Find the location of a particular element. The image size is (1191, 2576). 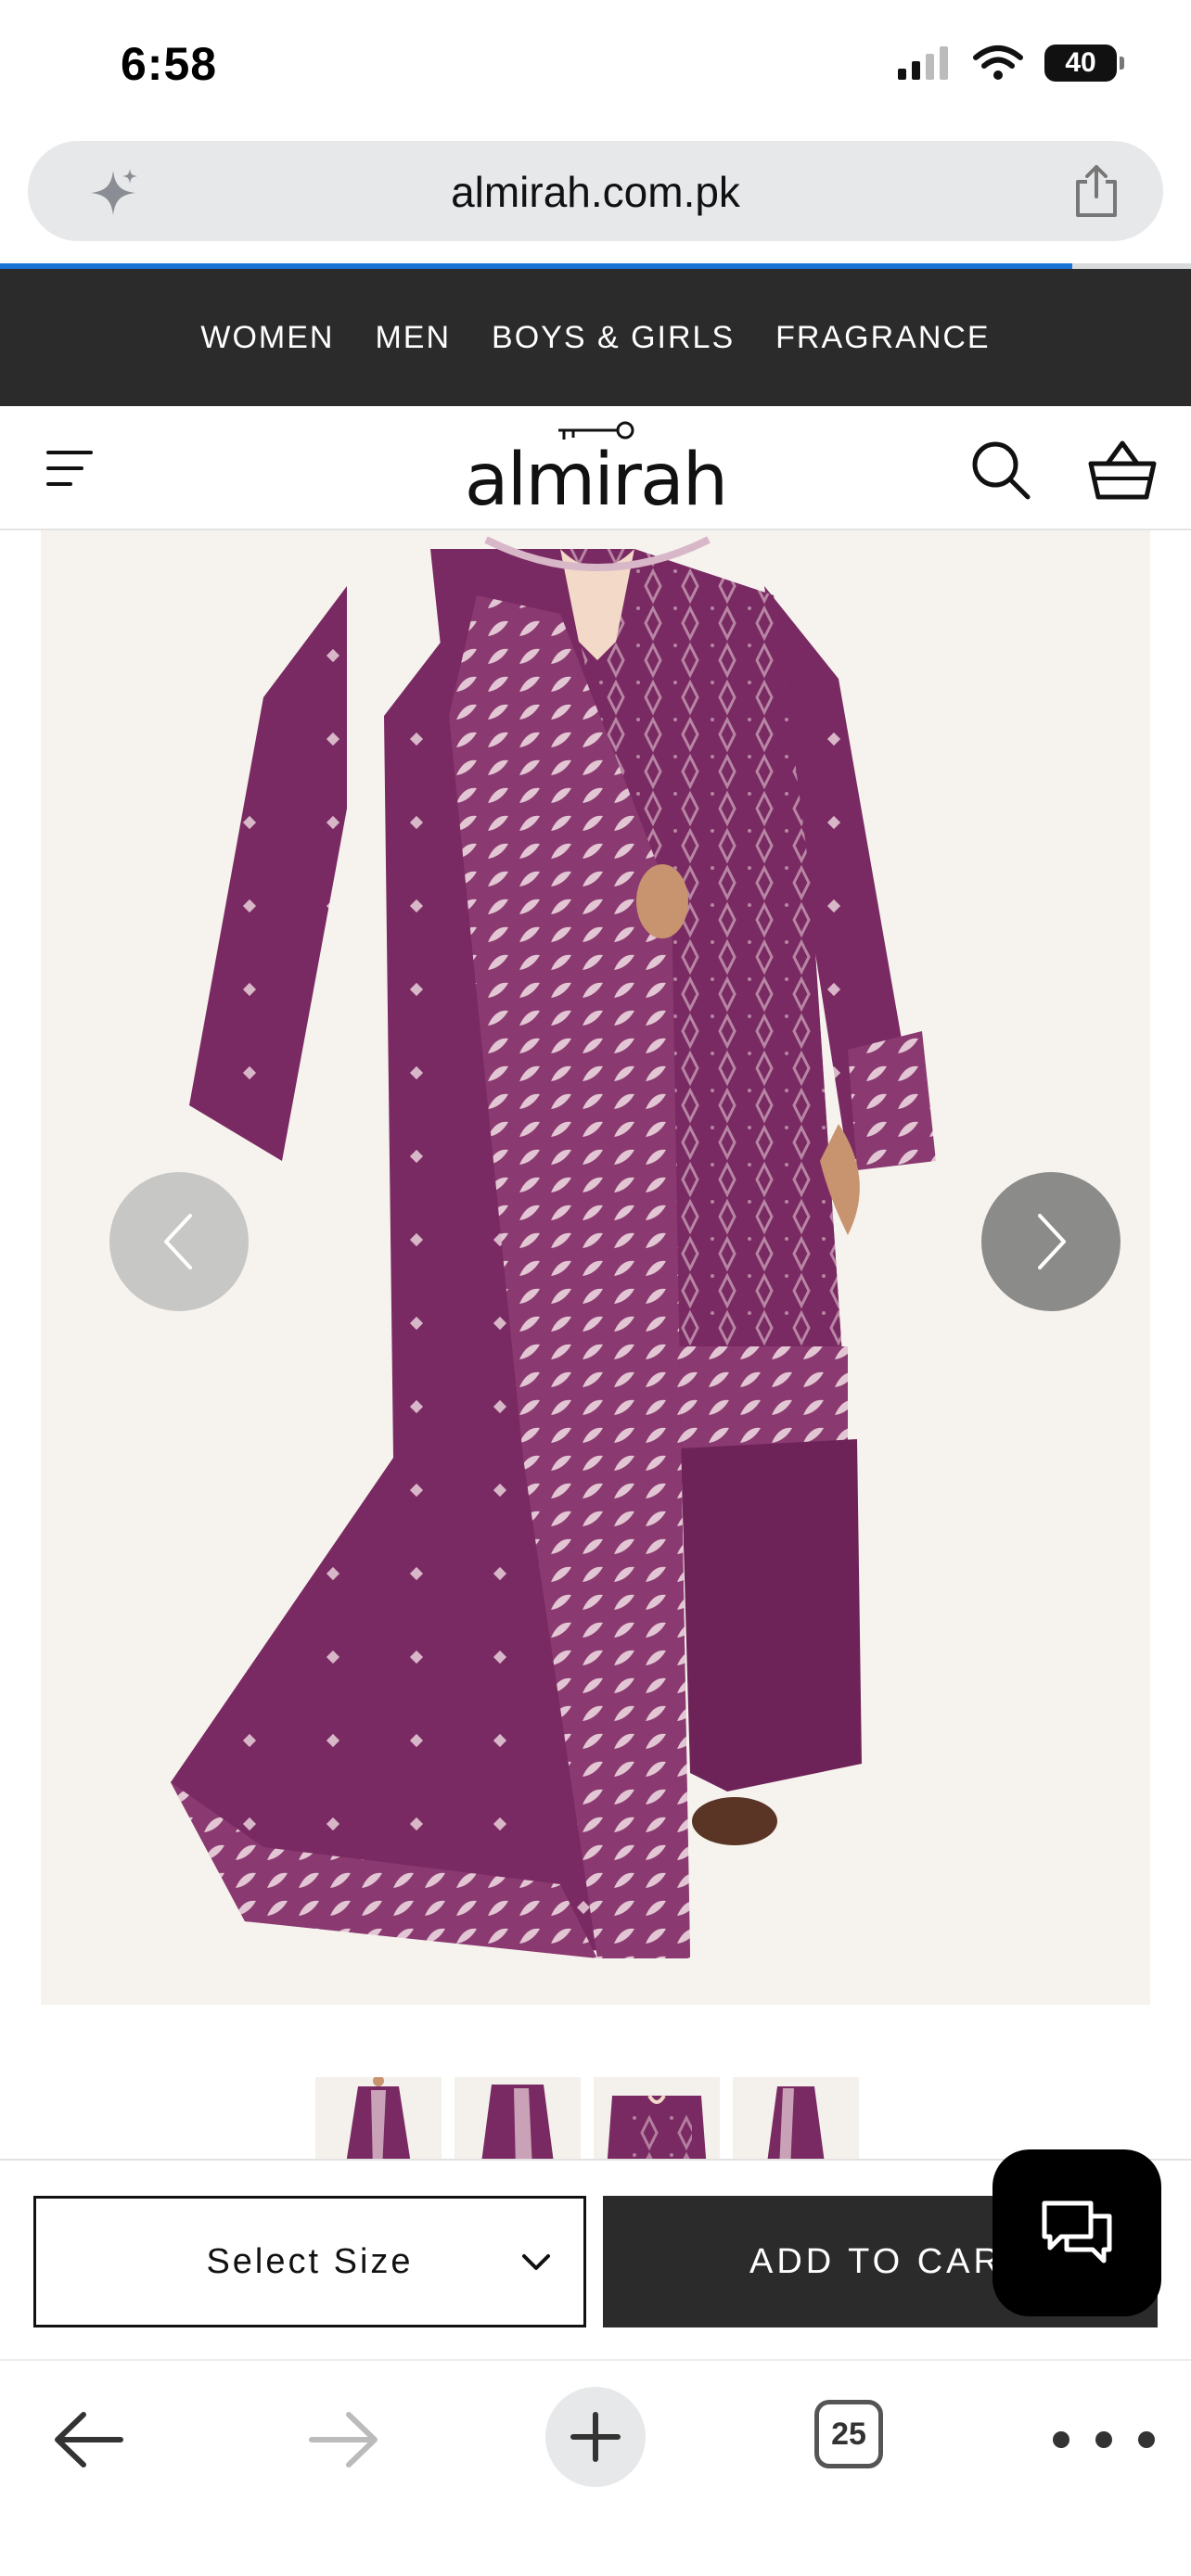

size-select-label: Select Size is located at coordinates (310, 2261).